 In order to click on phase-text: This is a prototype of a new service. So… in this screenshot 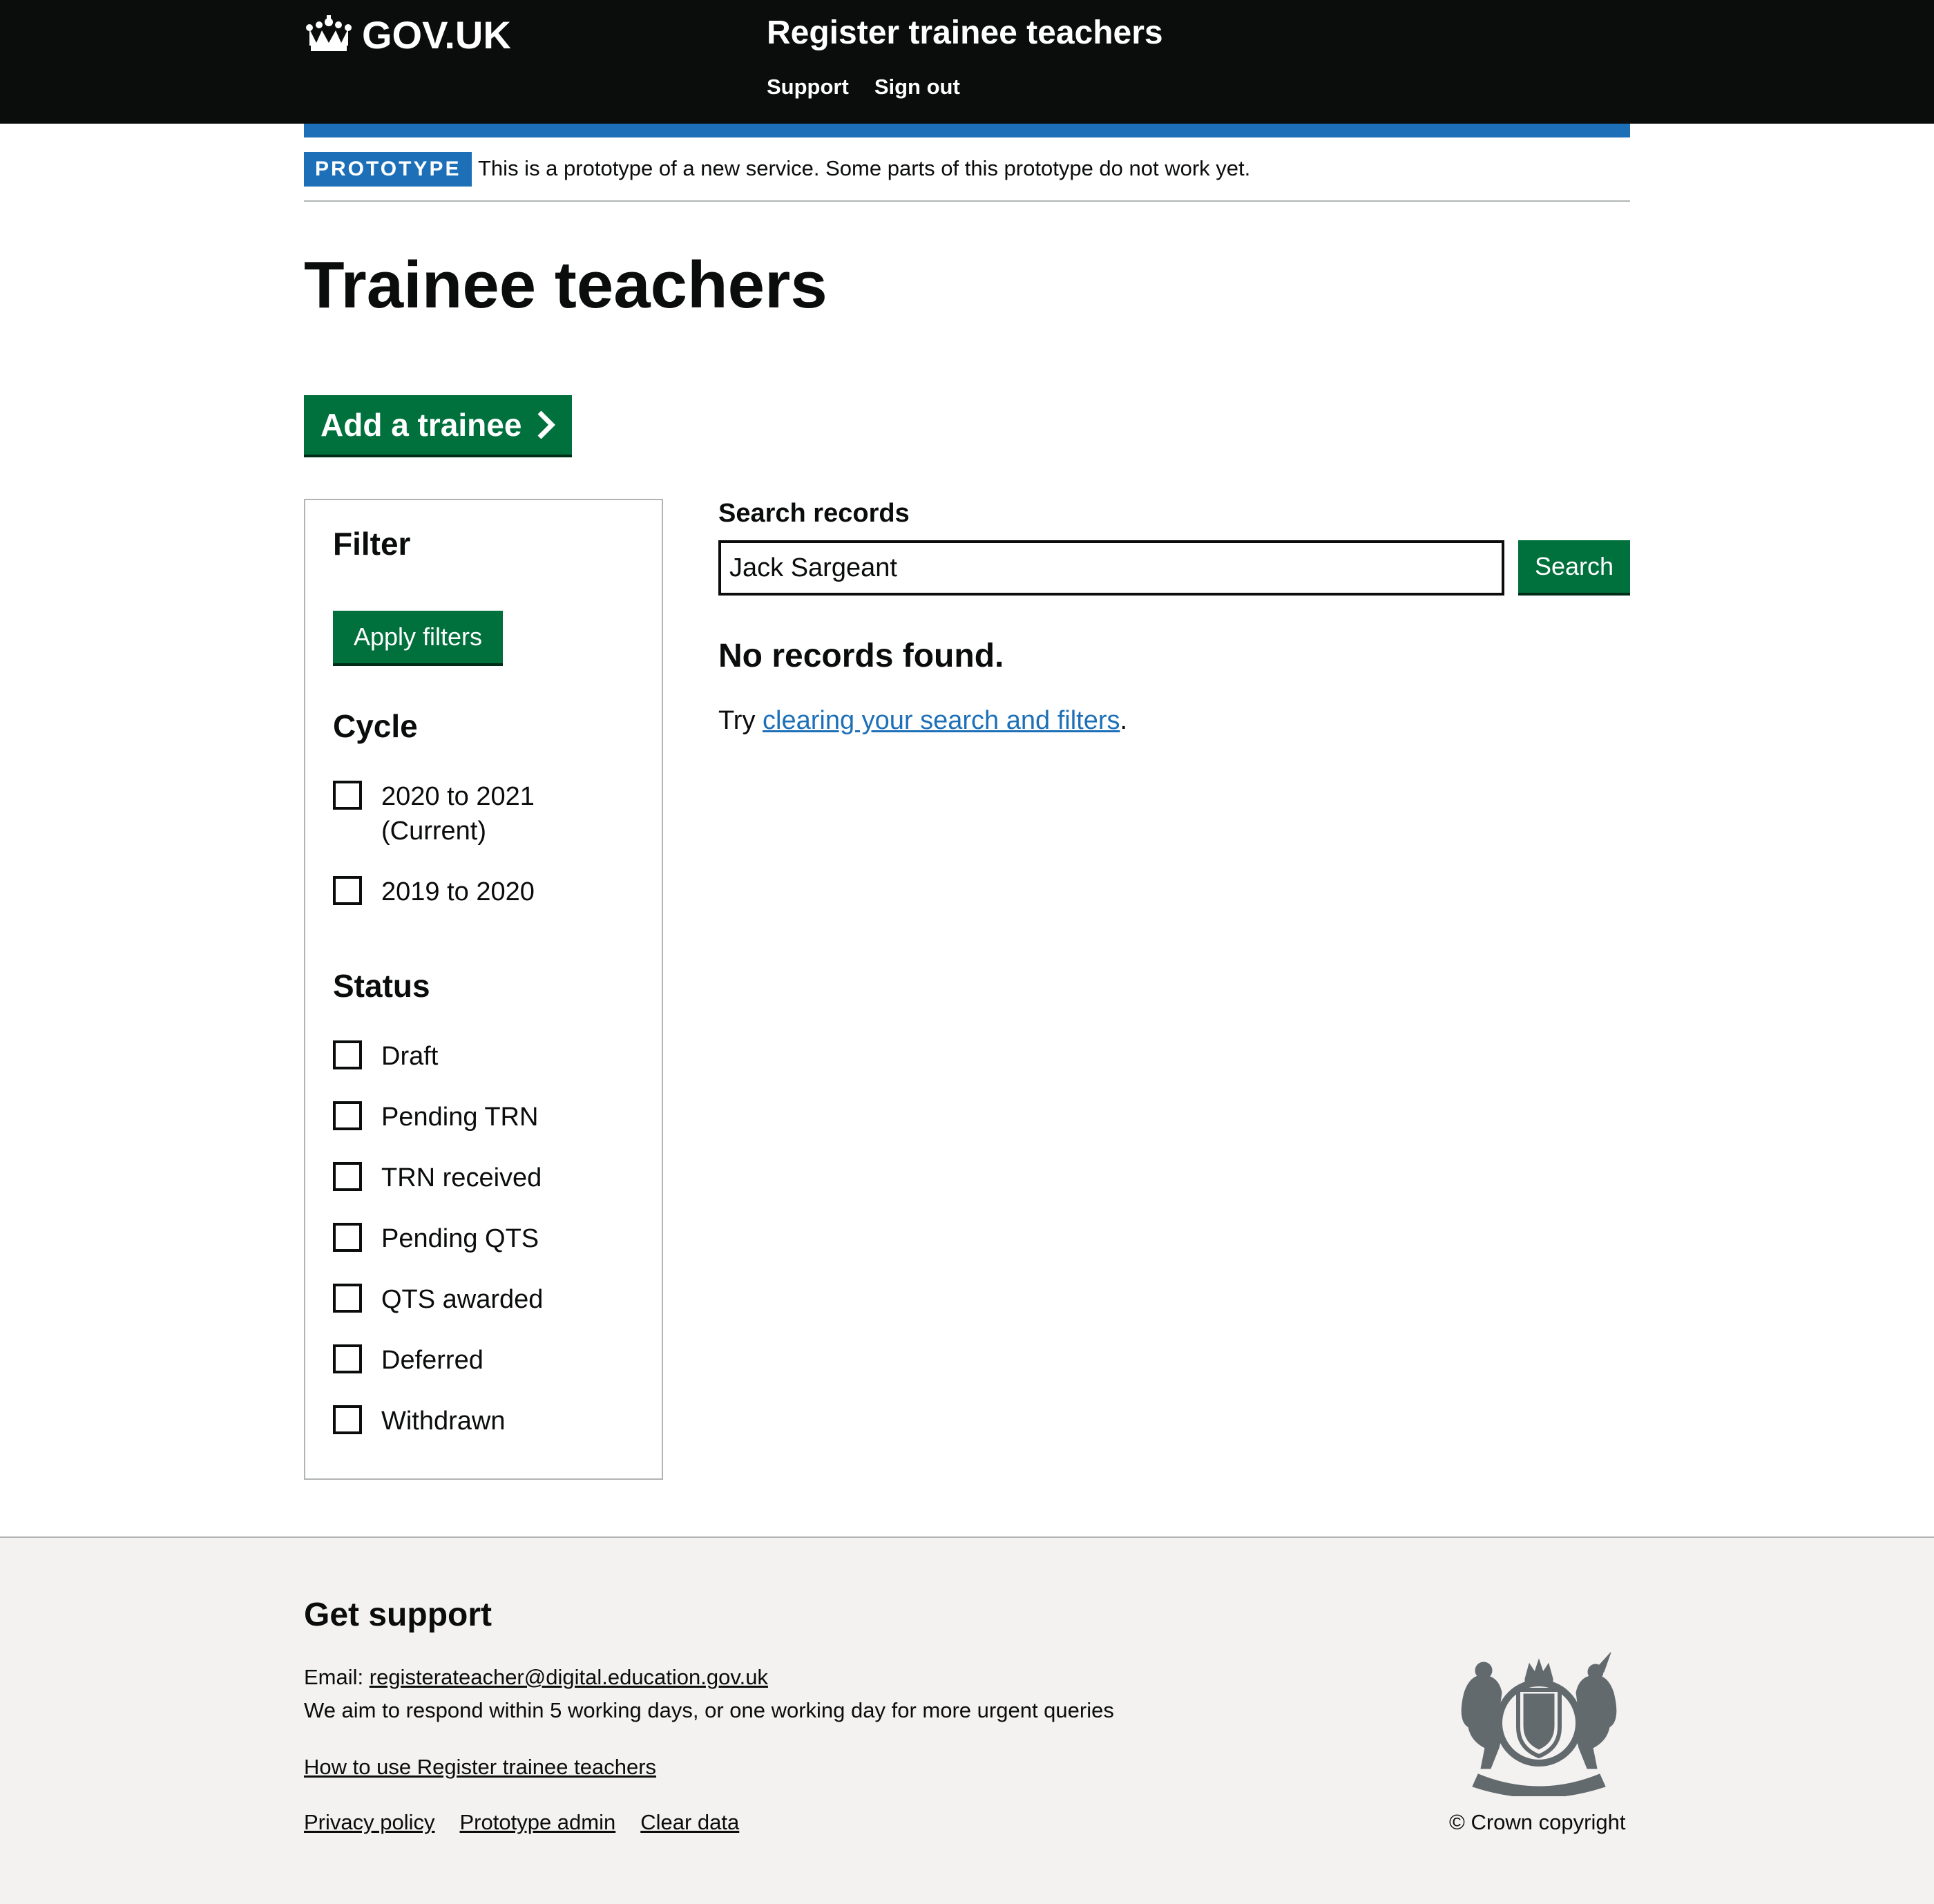, I will do `click(864, 168)`.